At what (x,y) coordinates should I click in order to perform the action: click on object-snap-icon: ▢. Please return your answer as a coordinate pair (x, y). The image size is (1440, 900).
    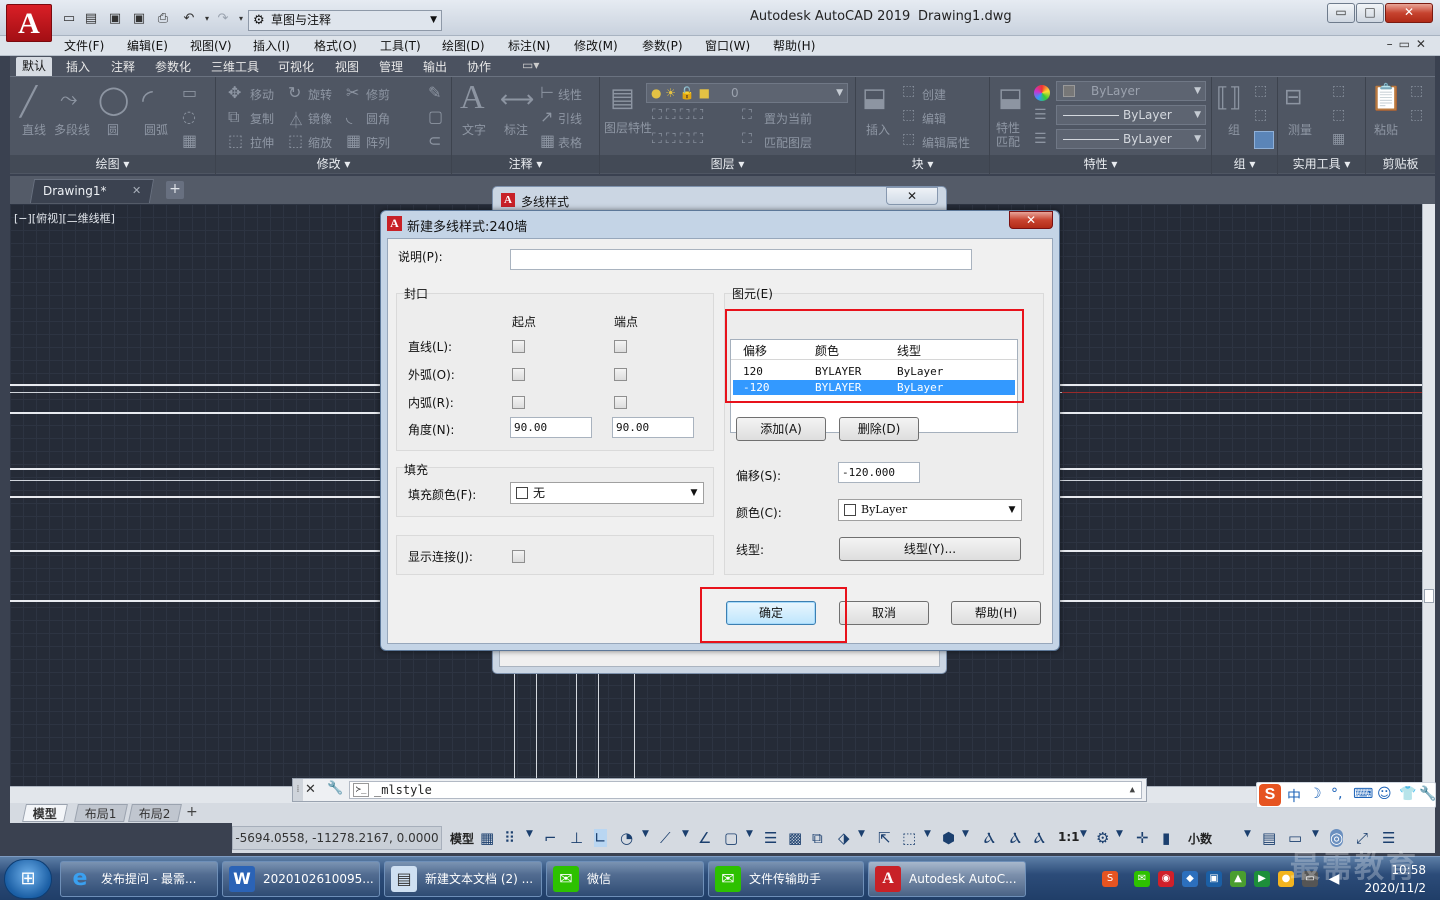
    Looking at the image, I should click on (731, 838).